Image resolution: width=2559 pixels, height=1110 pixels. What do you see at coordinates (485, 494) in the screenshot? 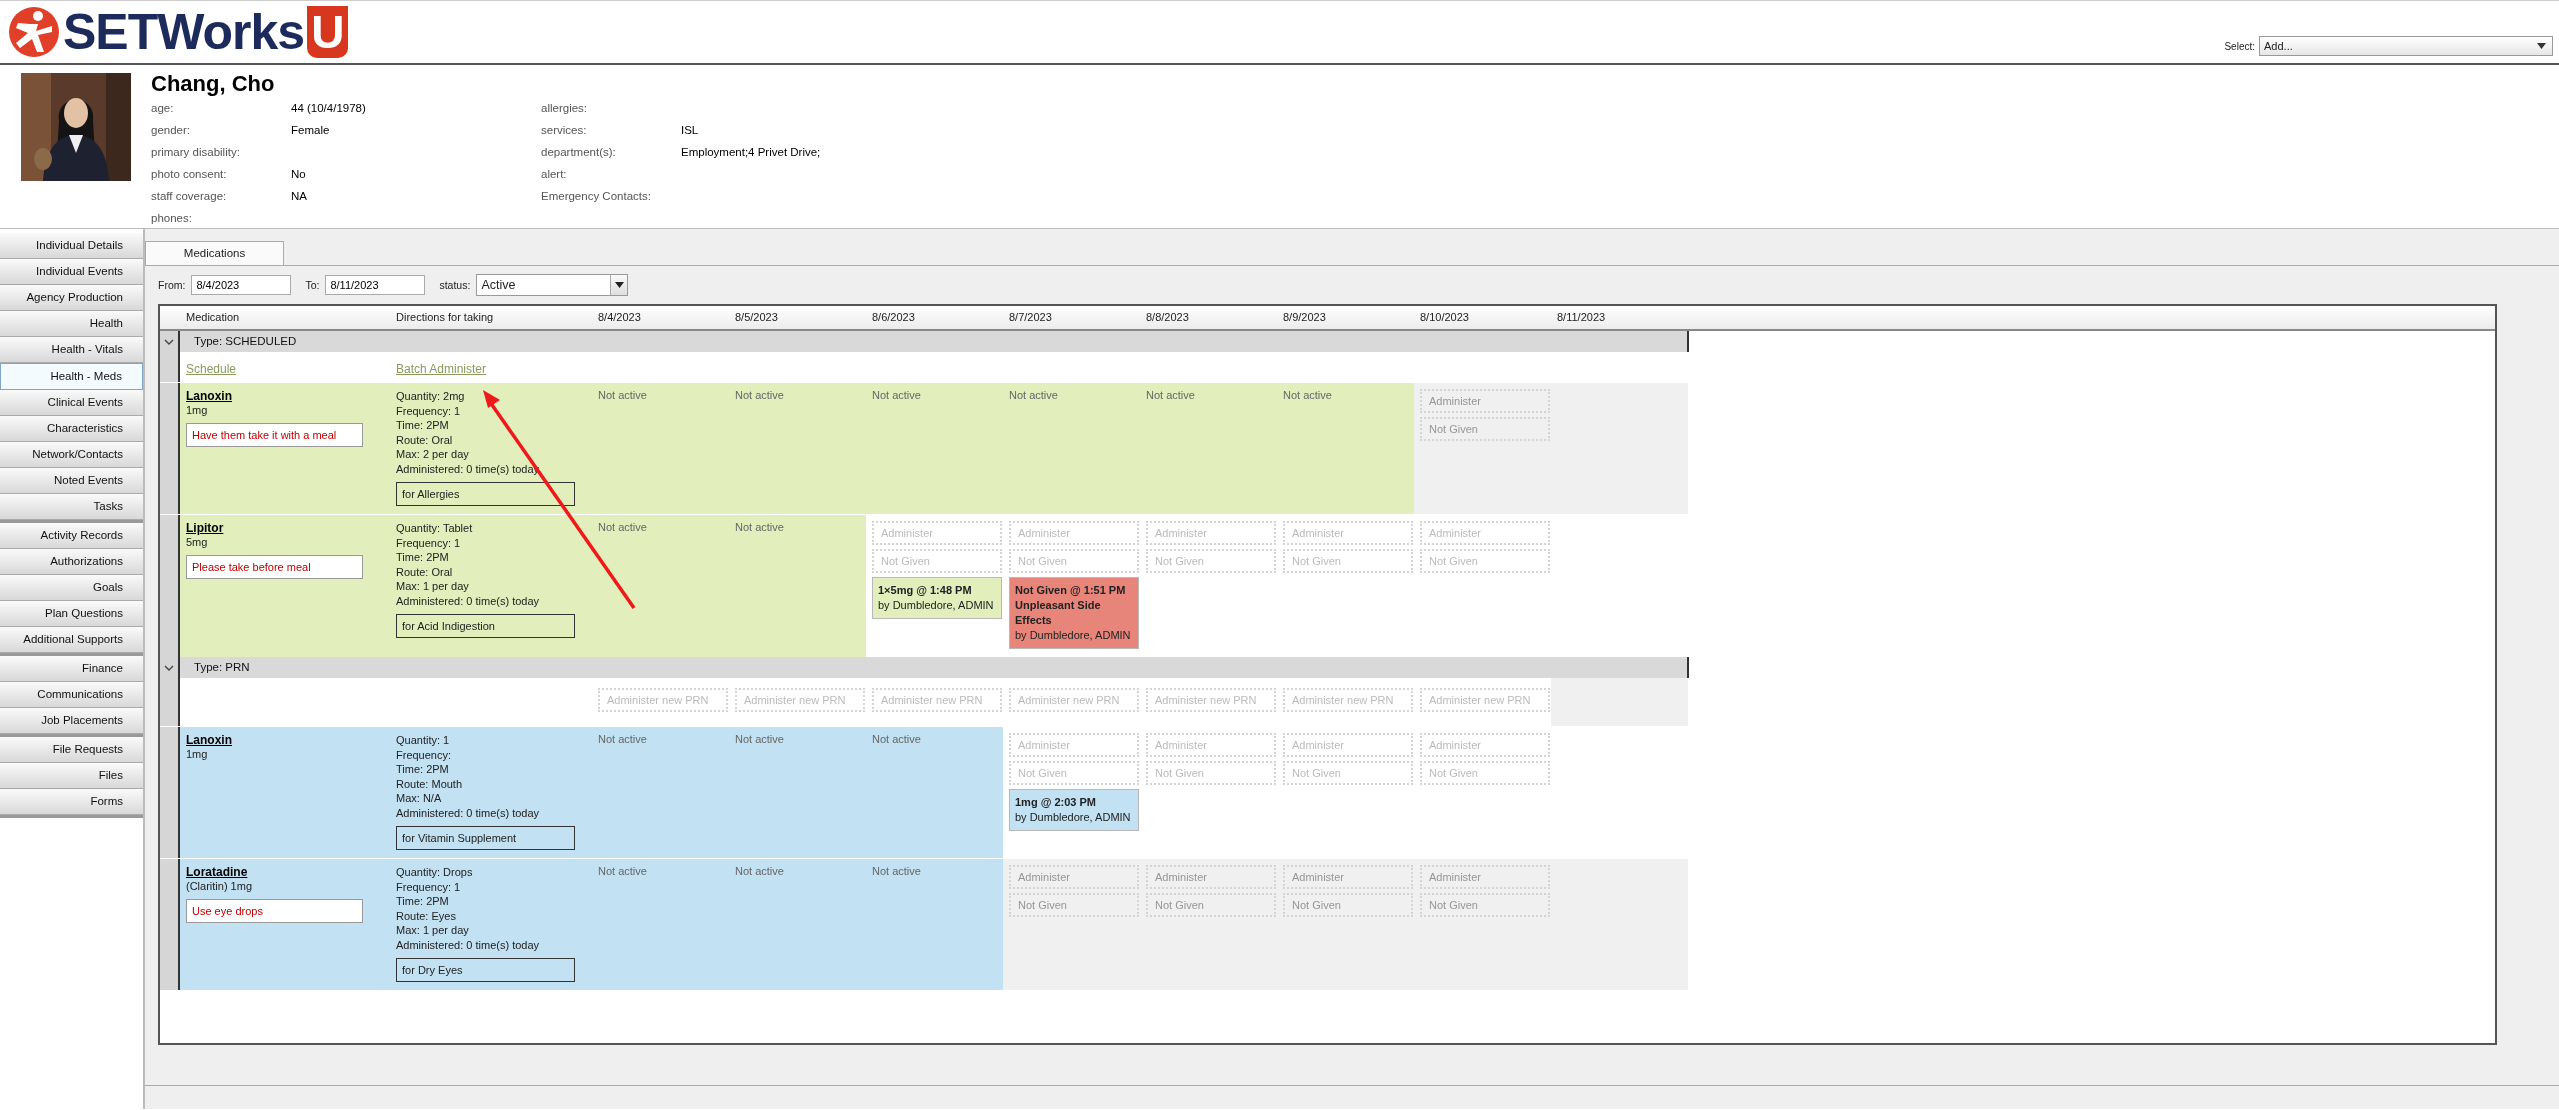
I see `purpose-text: for Allergies` at bounding box center [485, 494].